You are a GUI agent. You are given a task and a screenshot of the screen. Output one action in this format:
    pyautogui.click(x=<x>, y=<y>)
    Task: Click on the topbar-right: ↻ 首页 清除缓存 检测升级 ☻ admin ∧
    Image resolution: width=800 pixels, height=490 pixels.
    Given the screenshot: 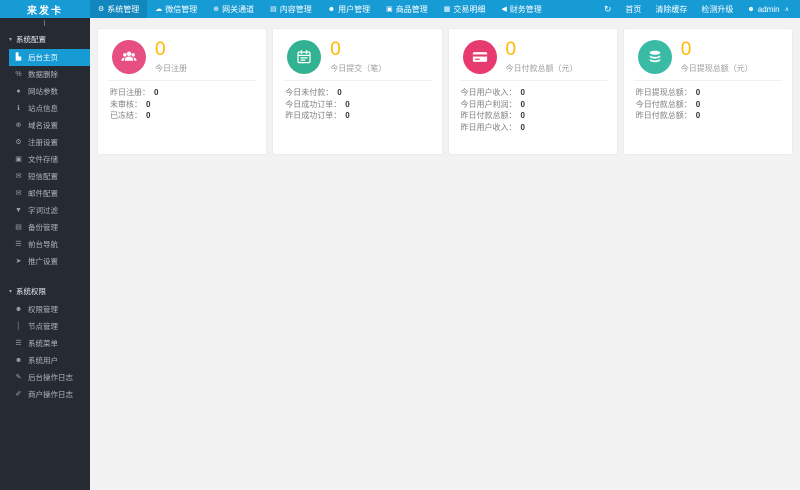 What is the action you would take?
    pyautogui.click(x=696, y=9)
    